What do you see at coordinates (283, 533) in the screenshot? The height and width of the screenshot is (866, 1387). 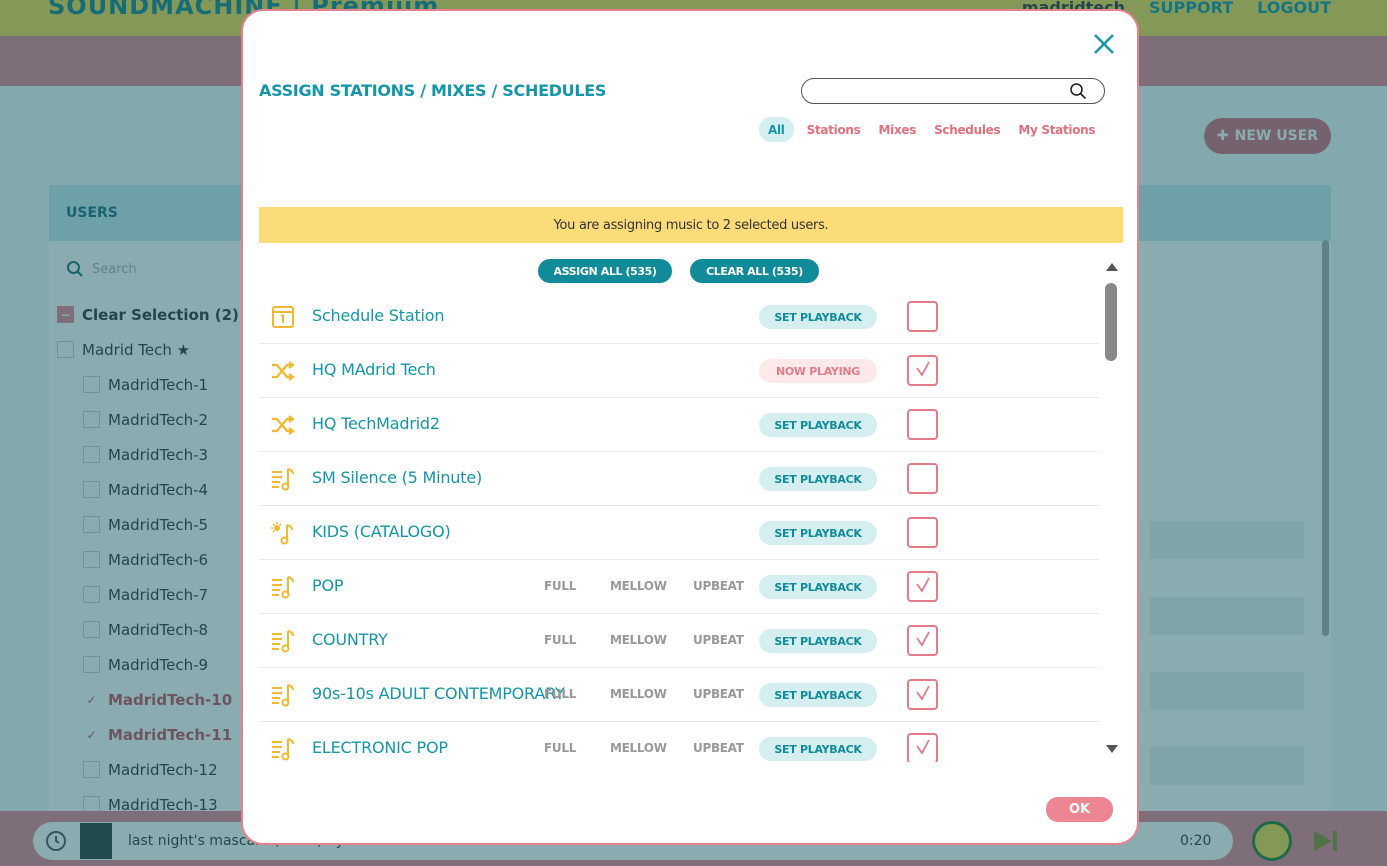 I see `kids-station-icon` at bounding box center [283, 533].